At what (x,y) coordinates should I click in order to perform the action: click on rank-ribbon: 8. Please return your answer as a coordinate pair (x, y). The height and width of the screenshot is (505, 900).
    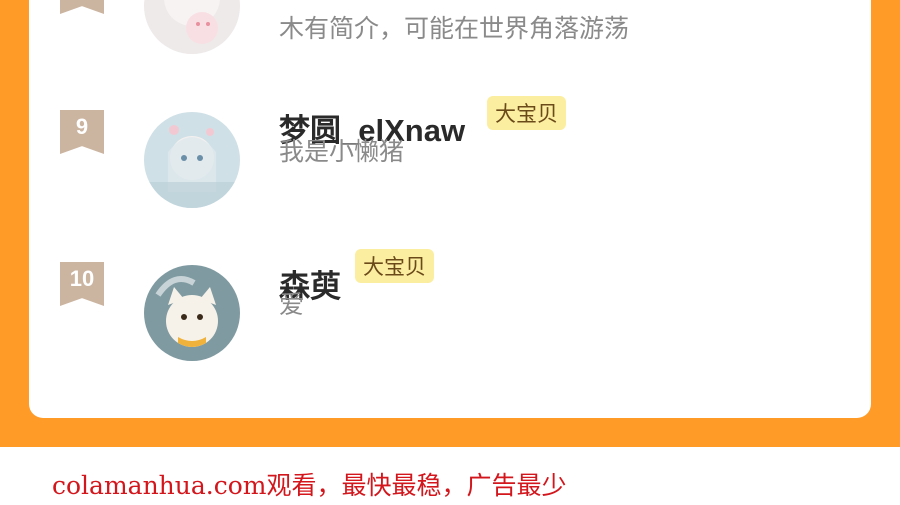
    Looking at the image, I should click on (82, 7).